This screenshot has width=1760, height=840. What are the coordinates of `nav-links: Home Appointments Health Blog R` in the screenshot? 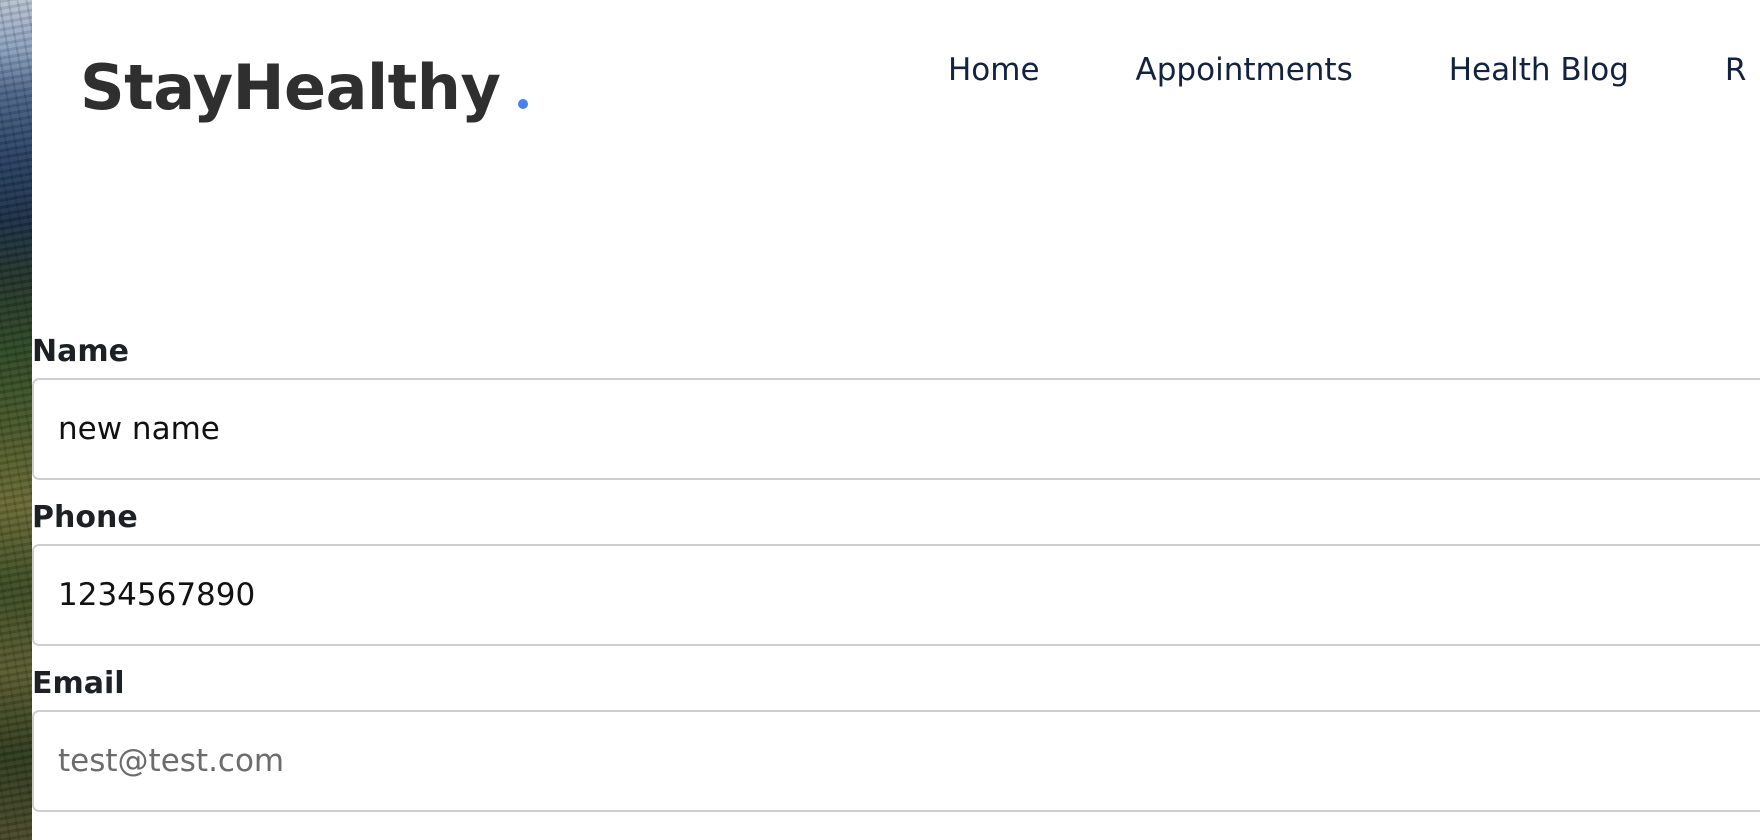 It's located at (1347, 70).